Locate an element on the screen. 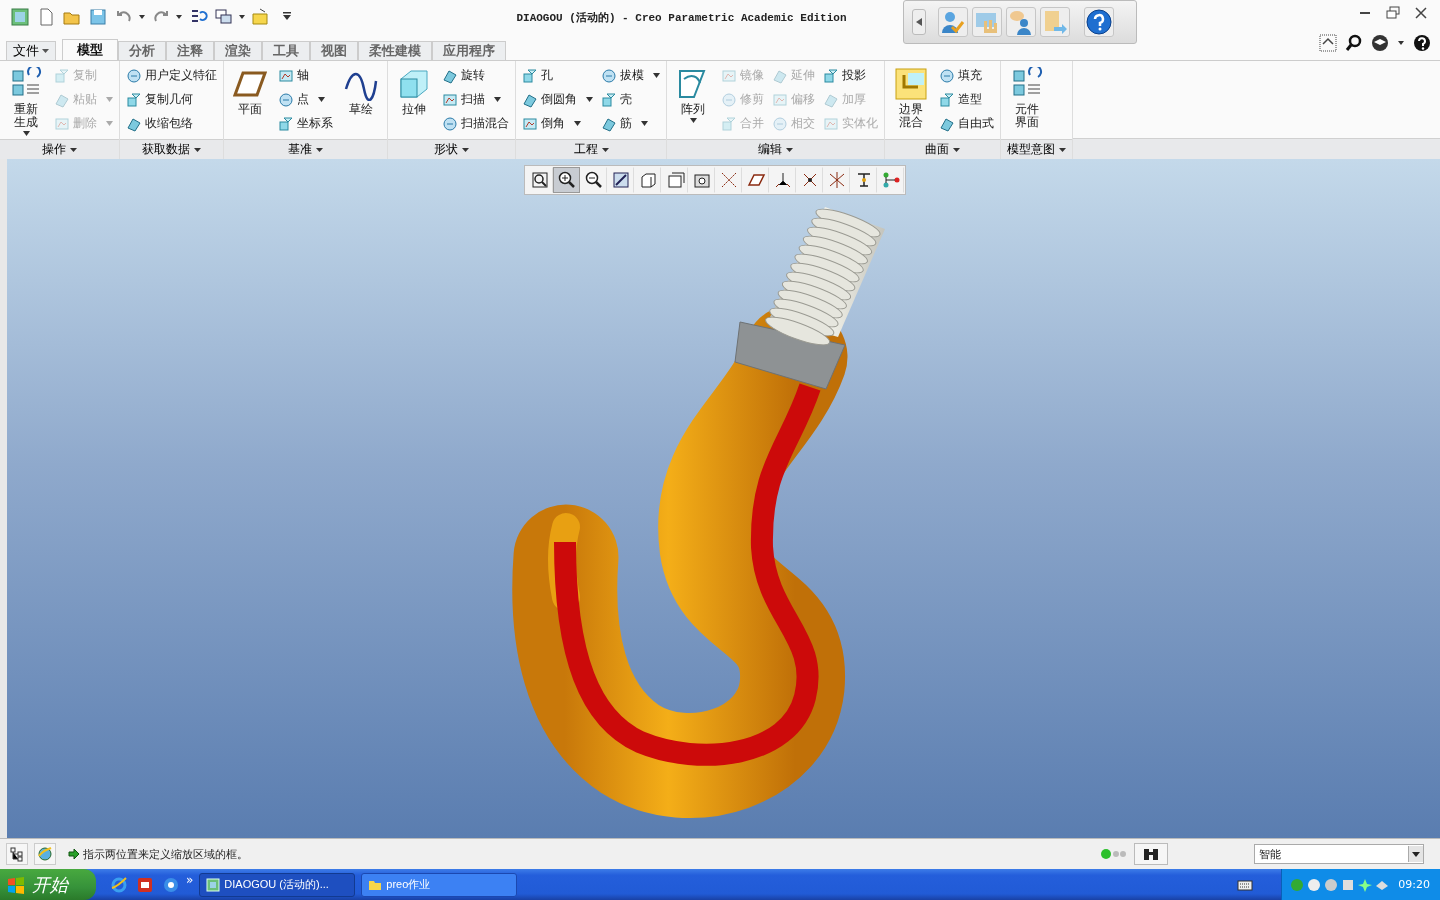 The width and height of the screenshot is (1440, 900). ribbon-button: 轴 is located at coordinates (305, 75).